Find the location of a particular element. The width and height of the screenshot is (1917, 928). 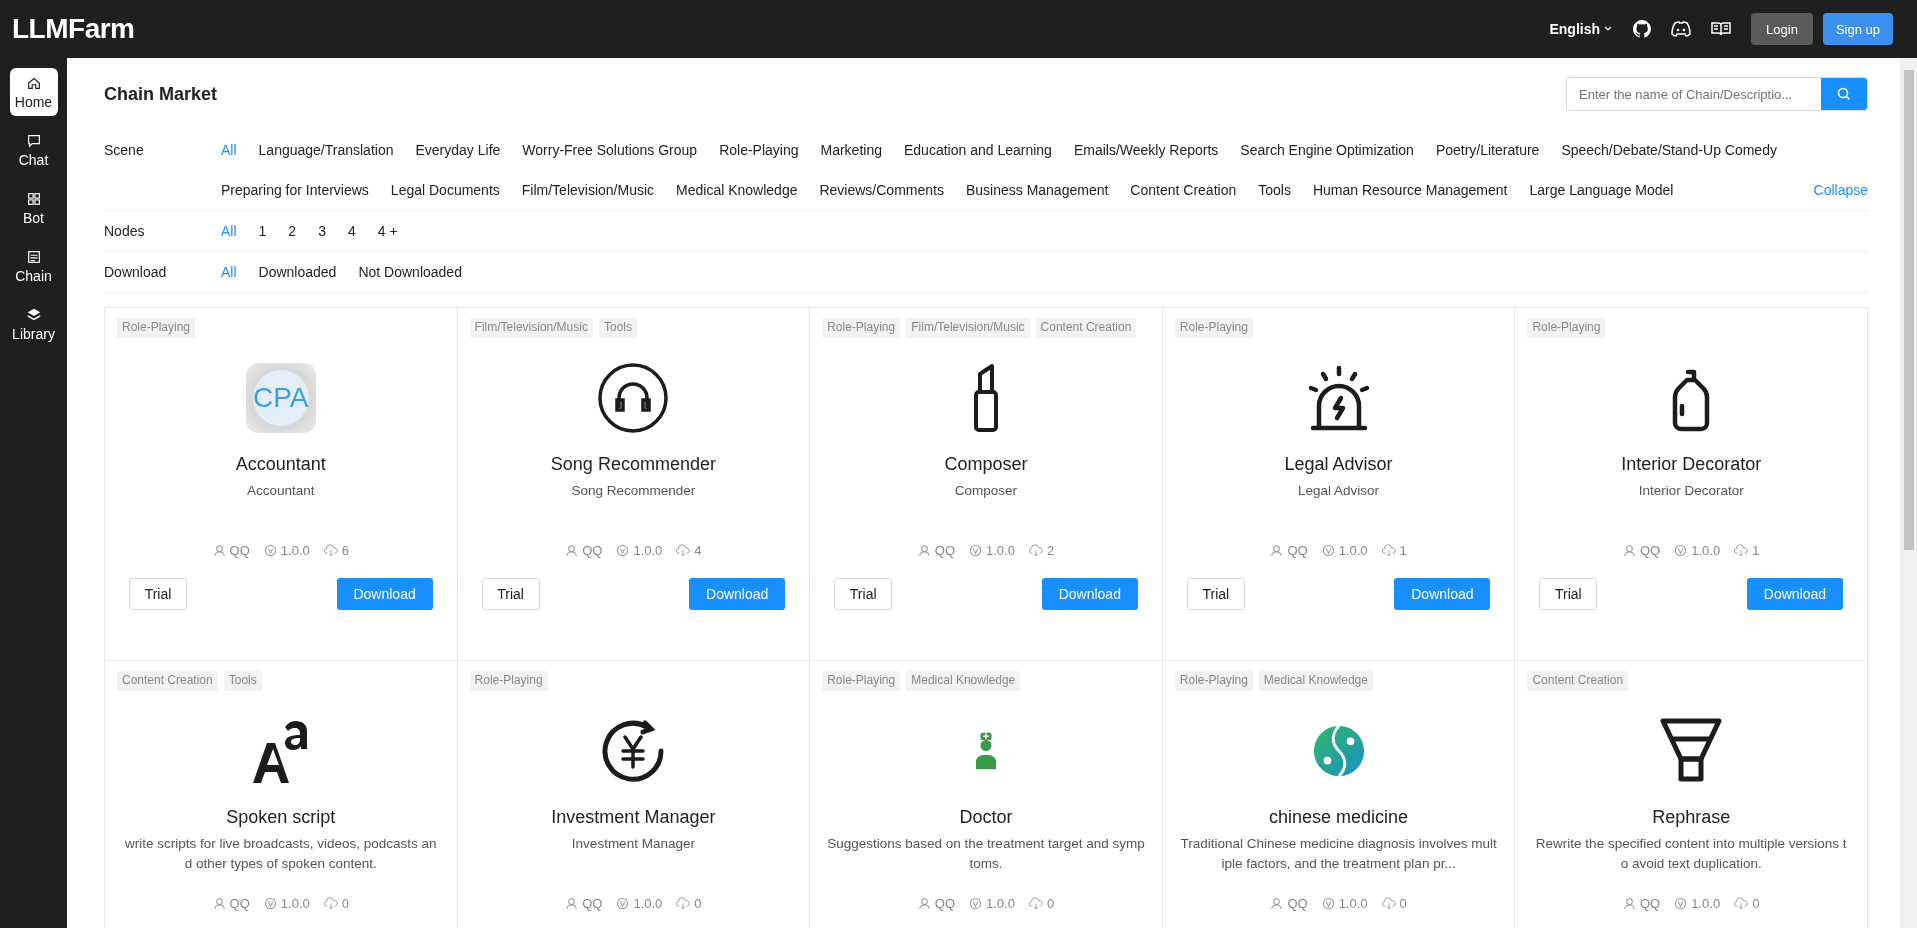

sidebar-nav-item: Chain is located at coordinates (33, 266).